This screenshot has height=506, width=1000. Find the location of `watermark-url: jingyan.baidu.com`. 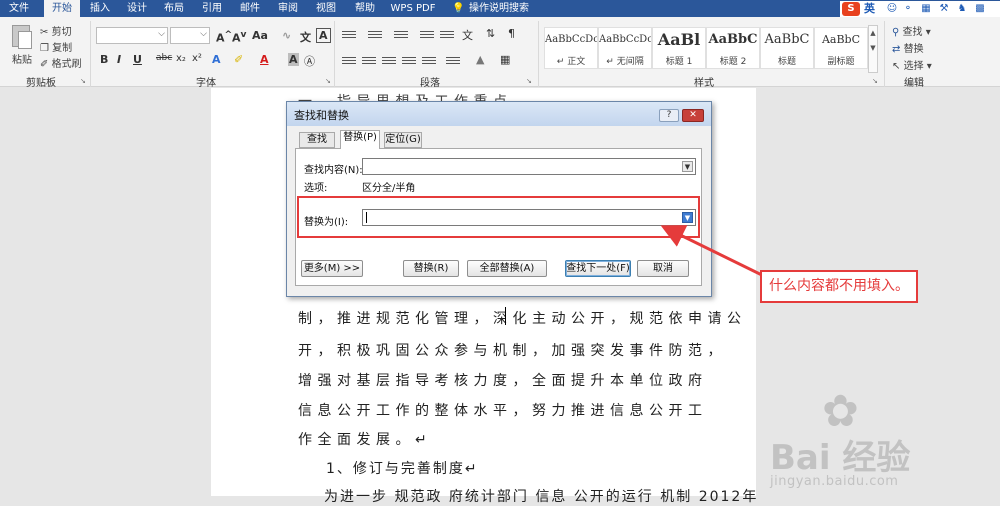

watermark-url: jingyan.baidu.com is located at coordinates (834, 481).